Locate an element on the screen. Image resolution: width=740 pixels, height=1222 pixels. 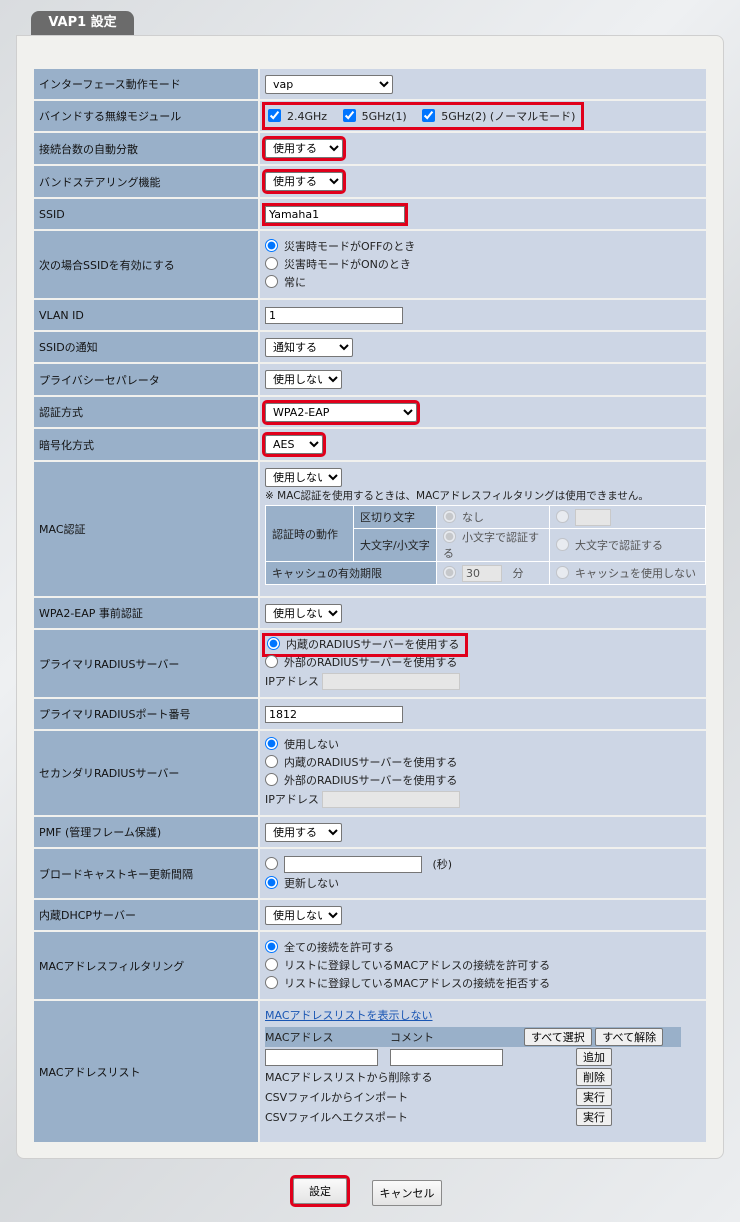
no-cache-radio is located at coordinates (562, 572).